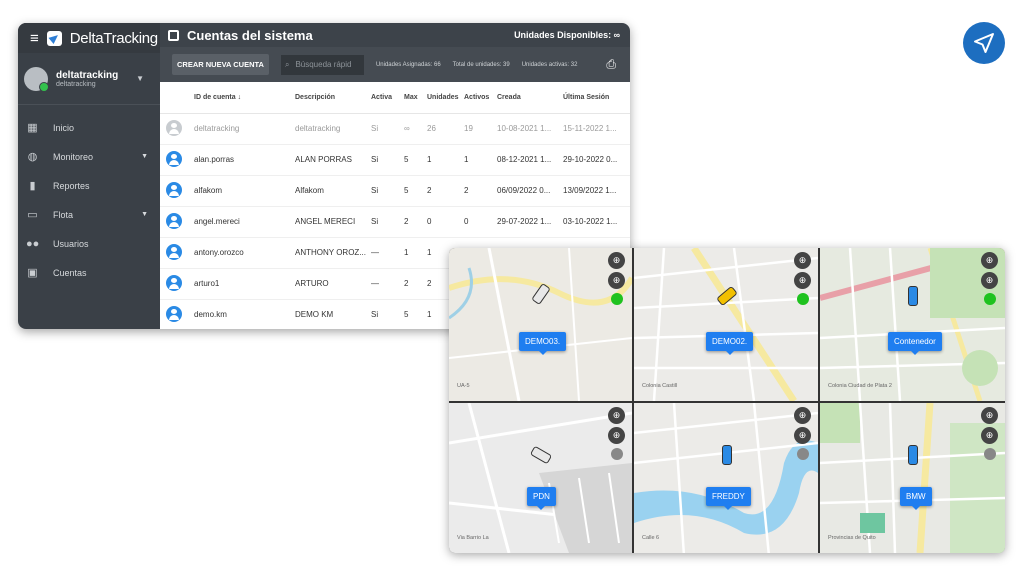 This screenshot has width=1024, height=576. What do you see at coordinates (89, 272) in the screenshot?
I see `sidebar-item-cuentas: ▣ Cuentas` at bounding box center [89, 272].